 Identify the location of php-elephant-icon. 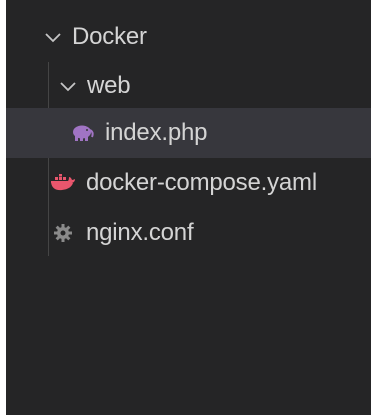
(82, 133).